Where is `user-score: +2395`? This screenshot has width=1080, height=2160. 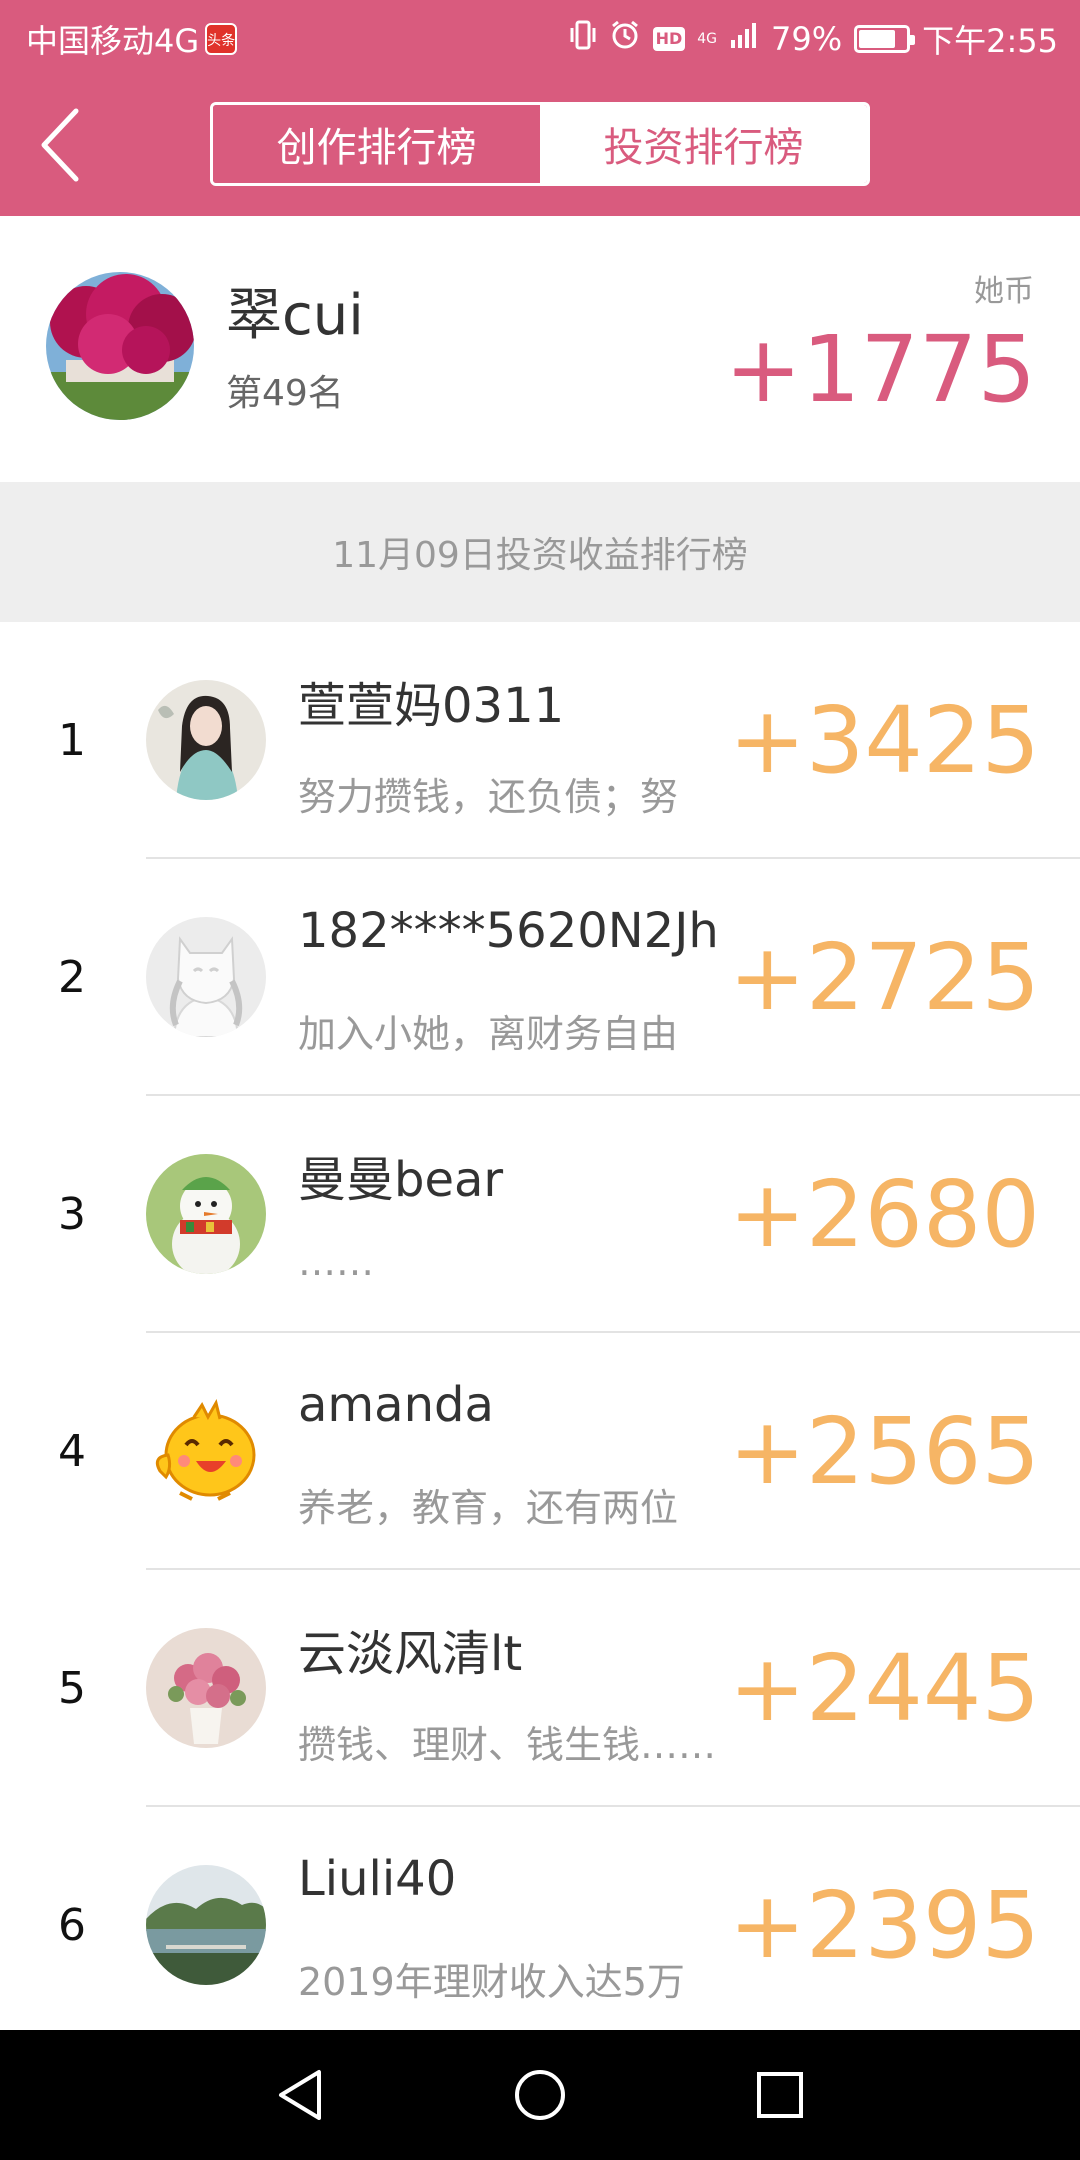 user-score: +2395 is located at coordinates (884, 1925).